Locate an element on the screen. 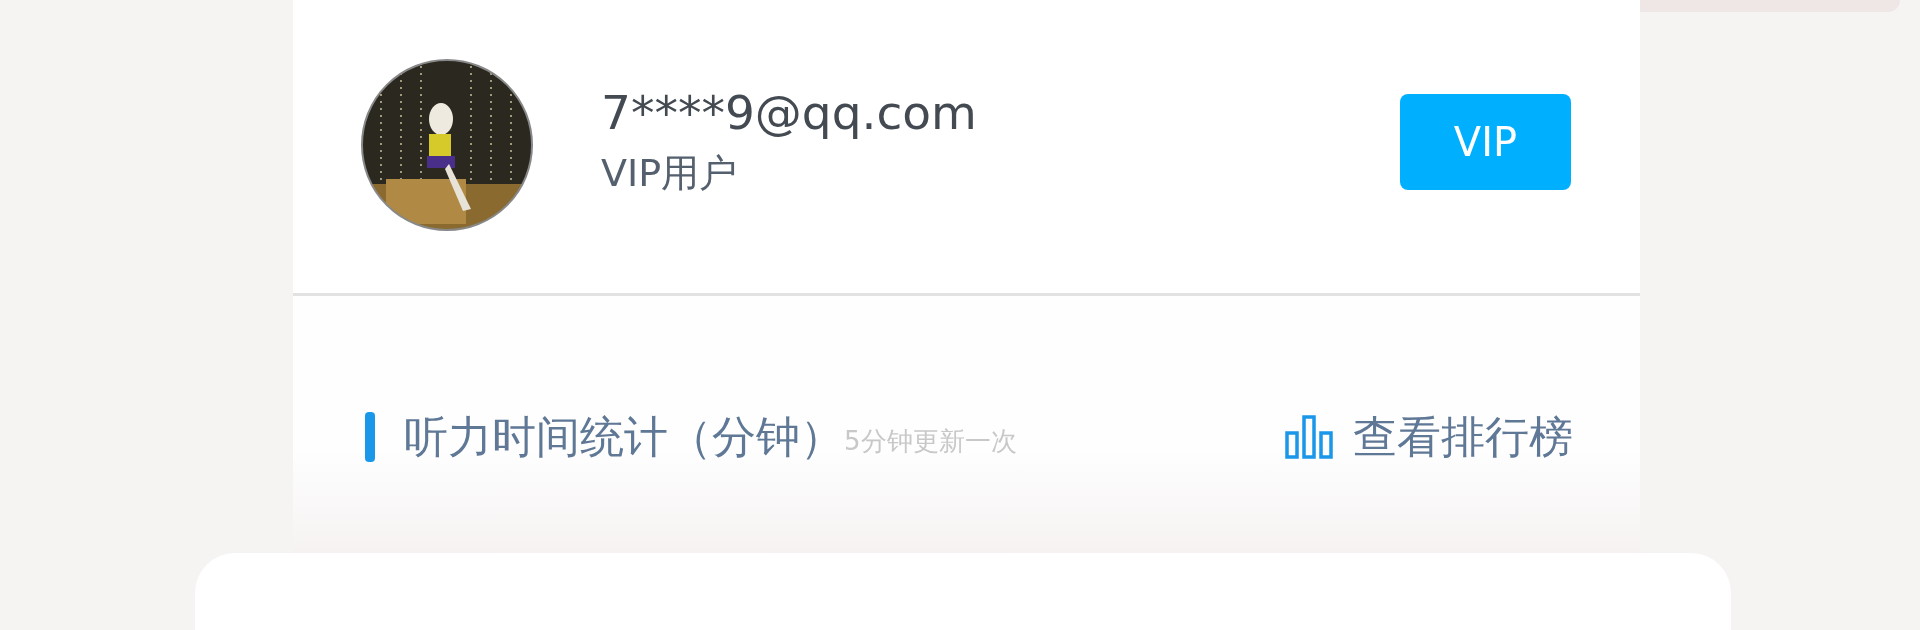  ranking-link: 查看排行榜 is located at coordinates (1429, 437).